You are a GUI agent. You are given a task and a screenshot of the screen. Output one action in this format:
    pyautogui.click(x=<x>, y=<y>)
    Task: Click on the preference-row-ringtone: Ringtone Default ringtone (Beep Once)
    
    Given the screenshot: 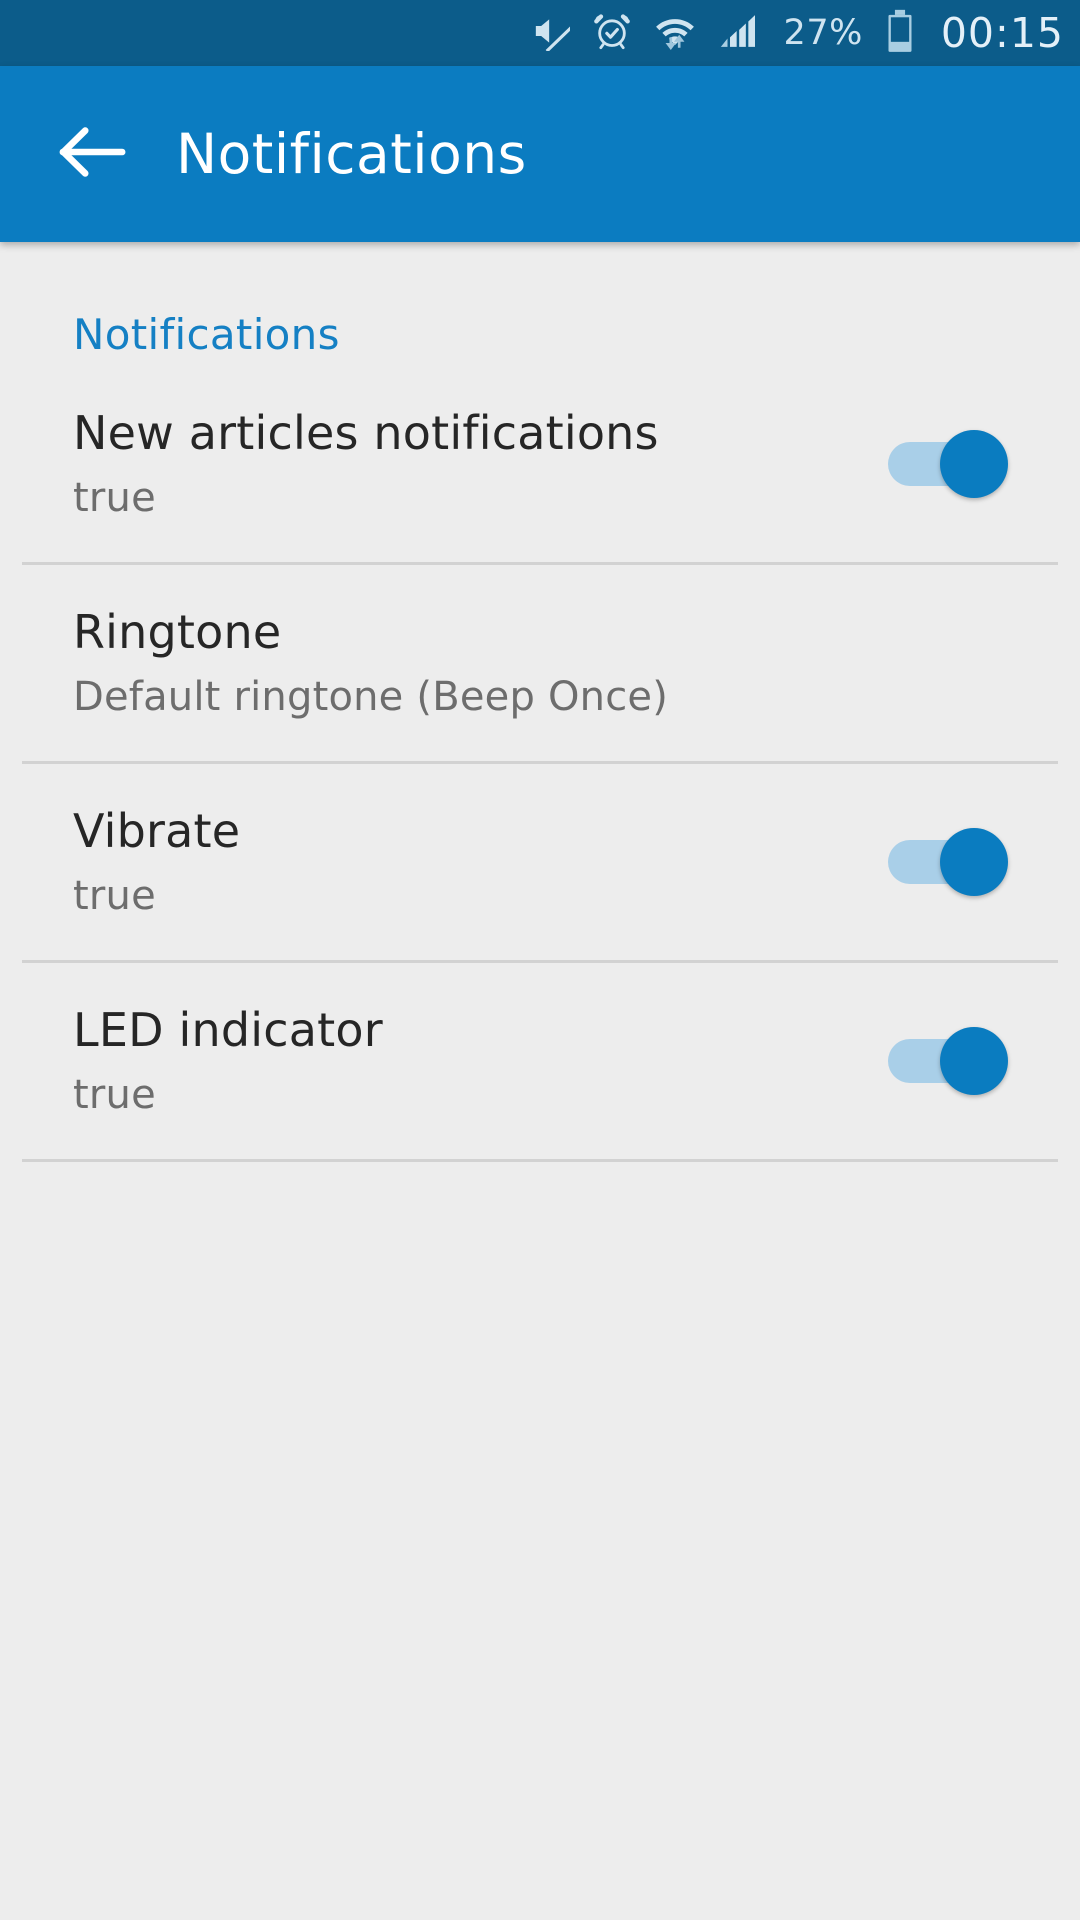 What is the action you would take?
    pyautogui.click(x=540, y=663)
    